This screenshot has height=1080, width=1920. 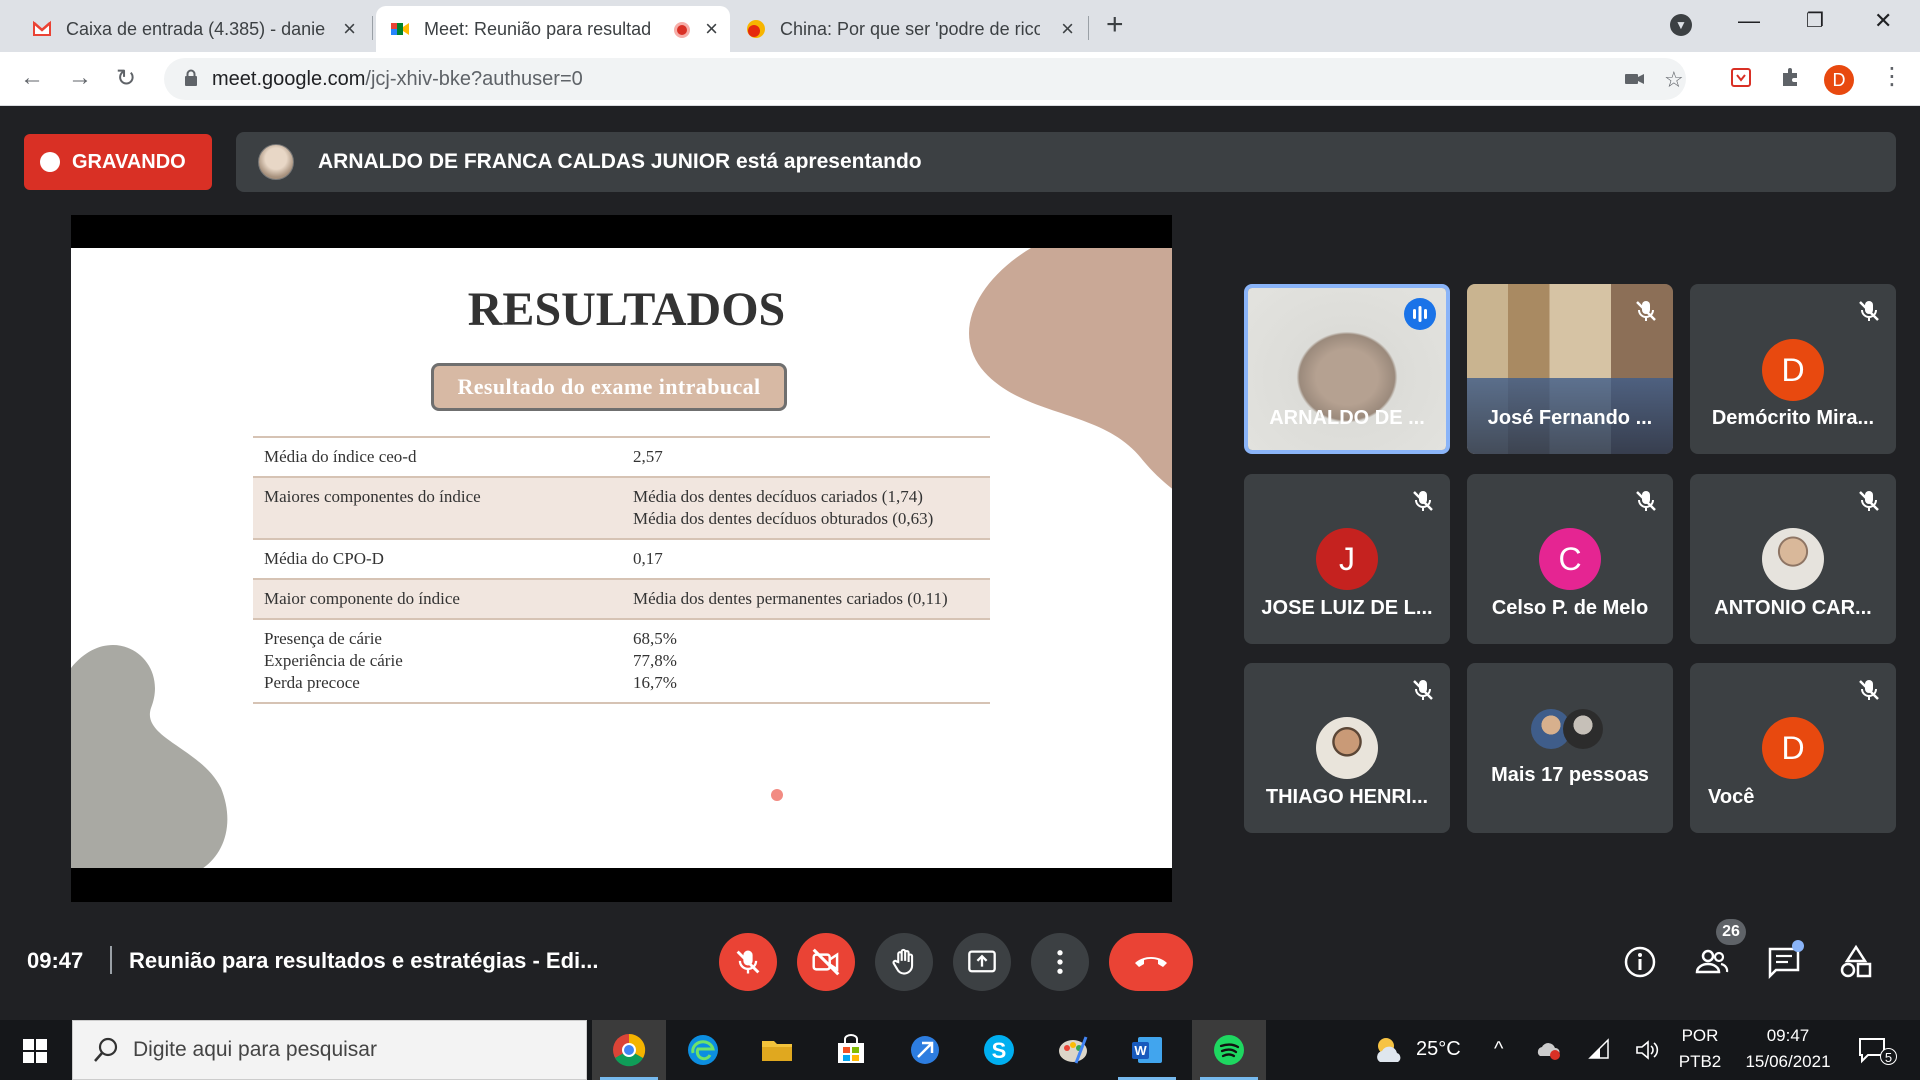 I want to click on avatar, so click(x=1793, y=559).